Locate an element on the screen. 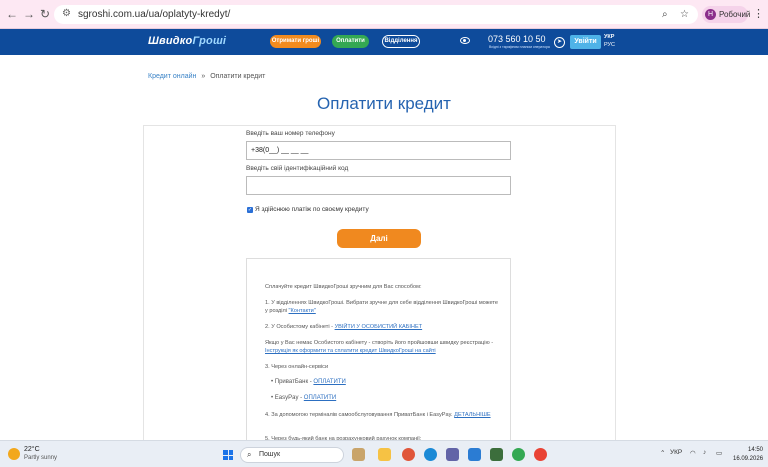  privatbank-item: • ПриватБанк - ОПЛАТИТИ is located at coordinates (308, 382).